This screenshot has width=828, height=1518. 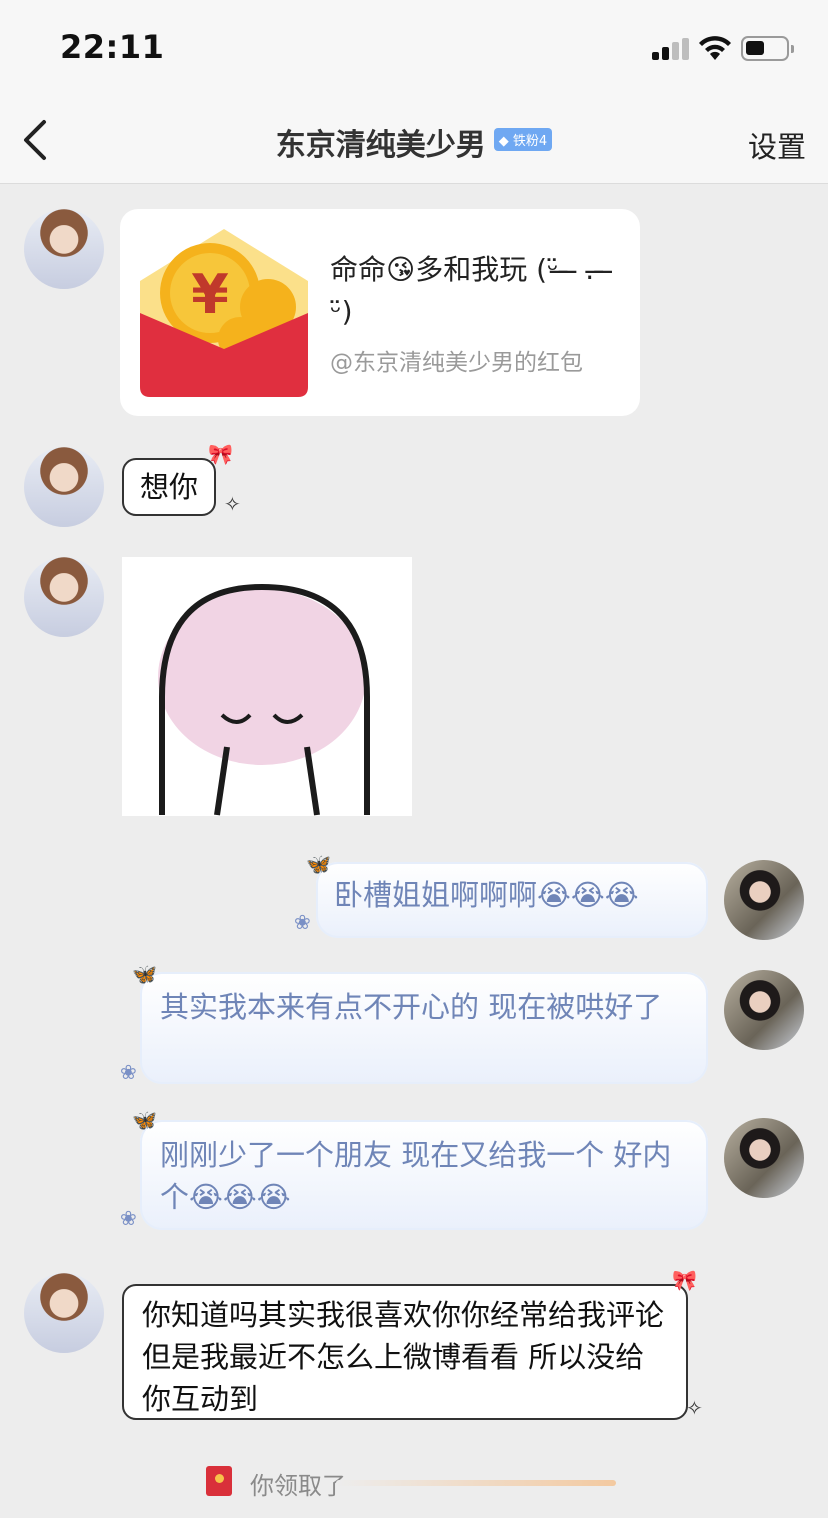 What do you see at coordinates (264, 699) in the screenshot?
I see `sticker-drawing` at bounding box center [264, 699].